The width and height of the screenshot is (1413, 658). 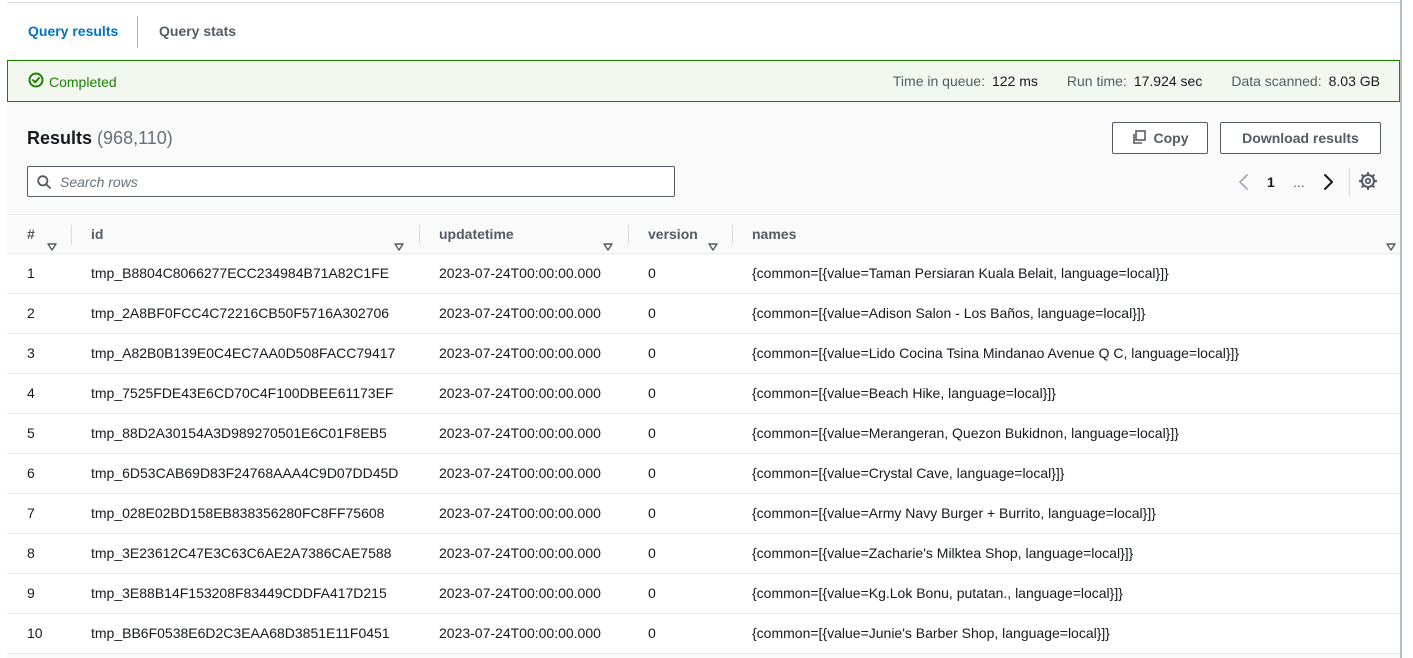 What do you see at coordinates (35, 633) in the screenshot?
I see `cell-number: 10` at bounding box center [35, 633].